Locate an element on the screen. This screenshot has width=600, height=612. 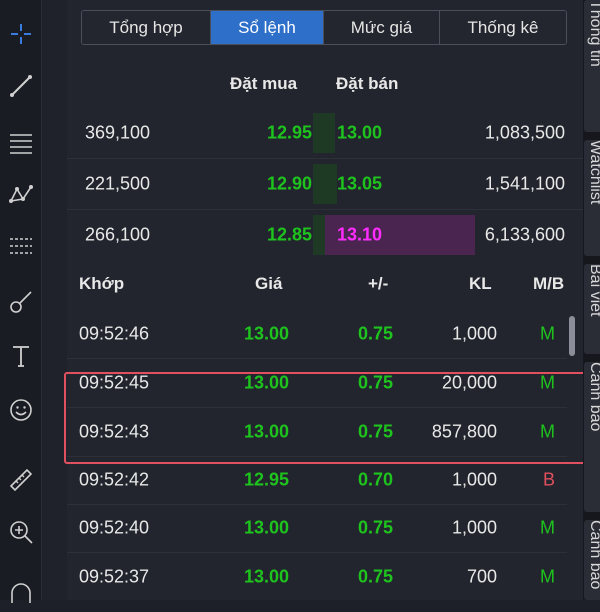
trade-row: 09:52:40 13.00 0.75 1,000 M is located at coordinates (317, 528).